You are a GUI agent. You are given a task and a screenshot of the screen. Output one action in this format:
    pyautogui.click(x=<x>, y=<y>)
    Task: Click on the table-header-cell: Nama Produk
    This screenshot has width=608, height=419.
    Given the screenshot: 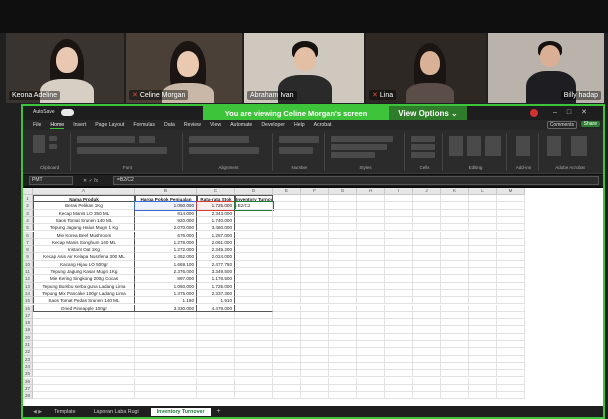 What is the action you would take?
    pyautogui.click(x=84, y=199)
    